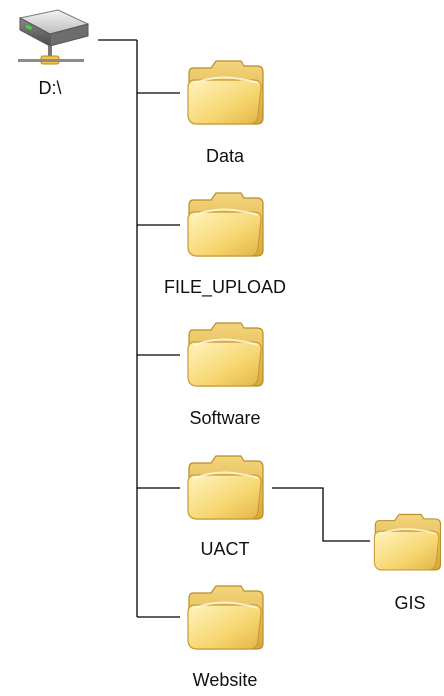  Describe the element at coordinates (225, 418) in the screenshot. I see `folder-label-software: Software` at that location.